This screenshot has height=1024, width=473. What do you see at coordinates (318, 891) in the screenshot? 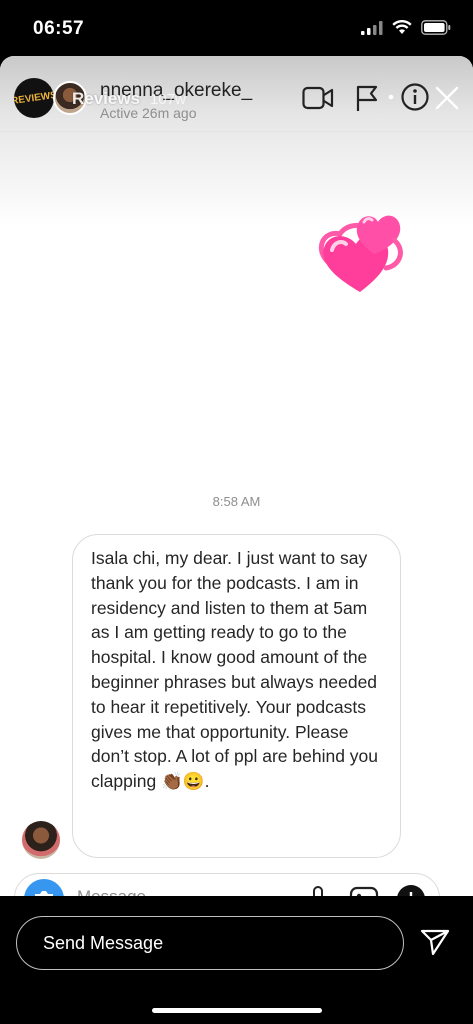
I see `mic-icon` at bounding box center [318, 891].